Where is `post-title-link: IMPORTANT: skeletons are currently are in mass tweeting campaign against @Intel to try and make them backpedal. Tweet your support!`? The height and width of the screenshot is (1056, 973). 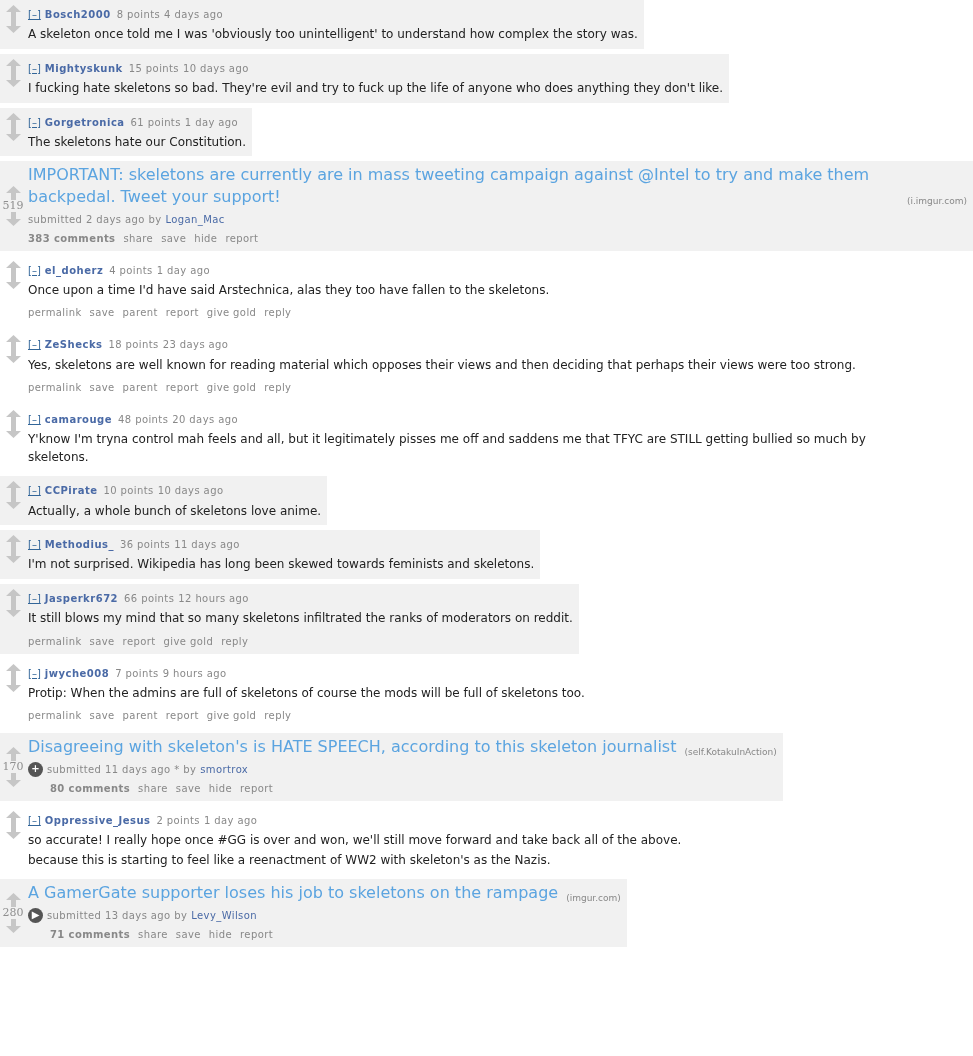 post-title-link: IMPORTANT: skeletons are currently are in mass tweeting campaign against @Intel to try and make them backpedal. Tweet your support! is located at coordinates (463, 186).